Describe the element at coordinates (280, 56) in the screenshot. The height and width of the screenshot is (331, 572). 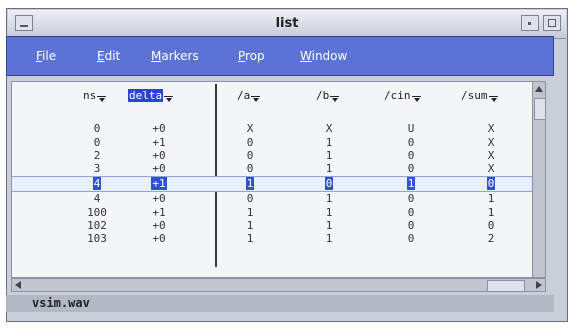
I see `menu-bar: File Edit Markers Prop Window` at that location.